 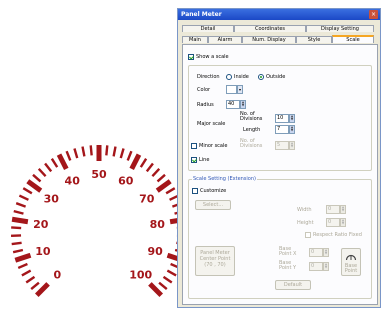 What do you see at coordinates (343, 209) in the screenshot?
I see `width-spinner-icon: ▲ ▼` at bounding box center [343, 209].